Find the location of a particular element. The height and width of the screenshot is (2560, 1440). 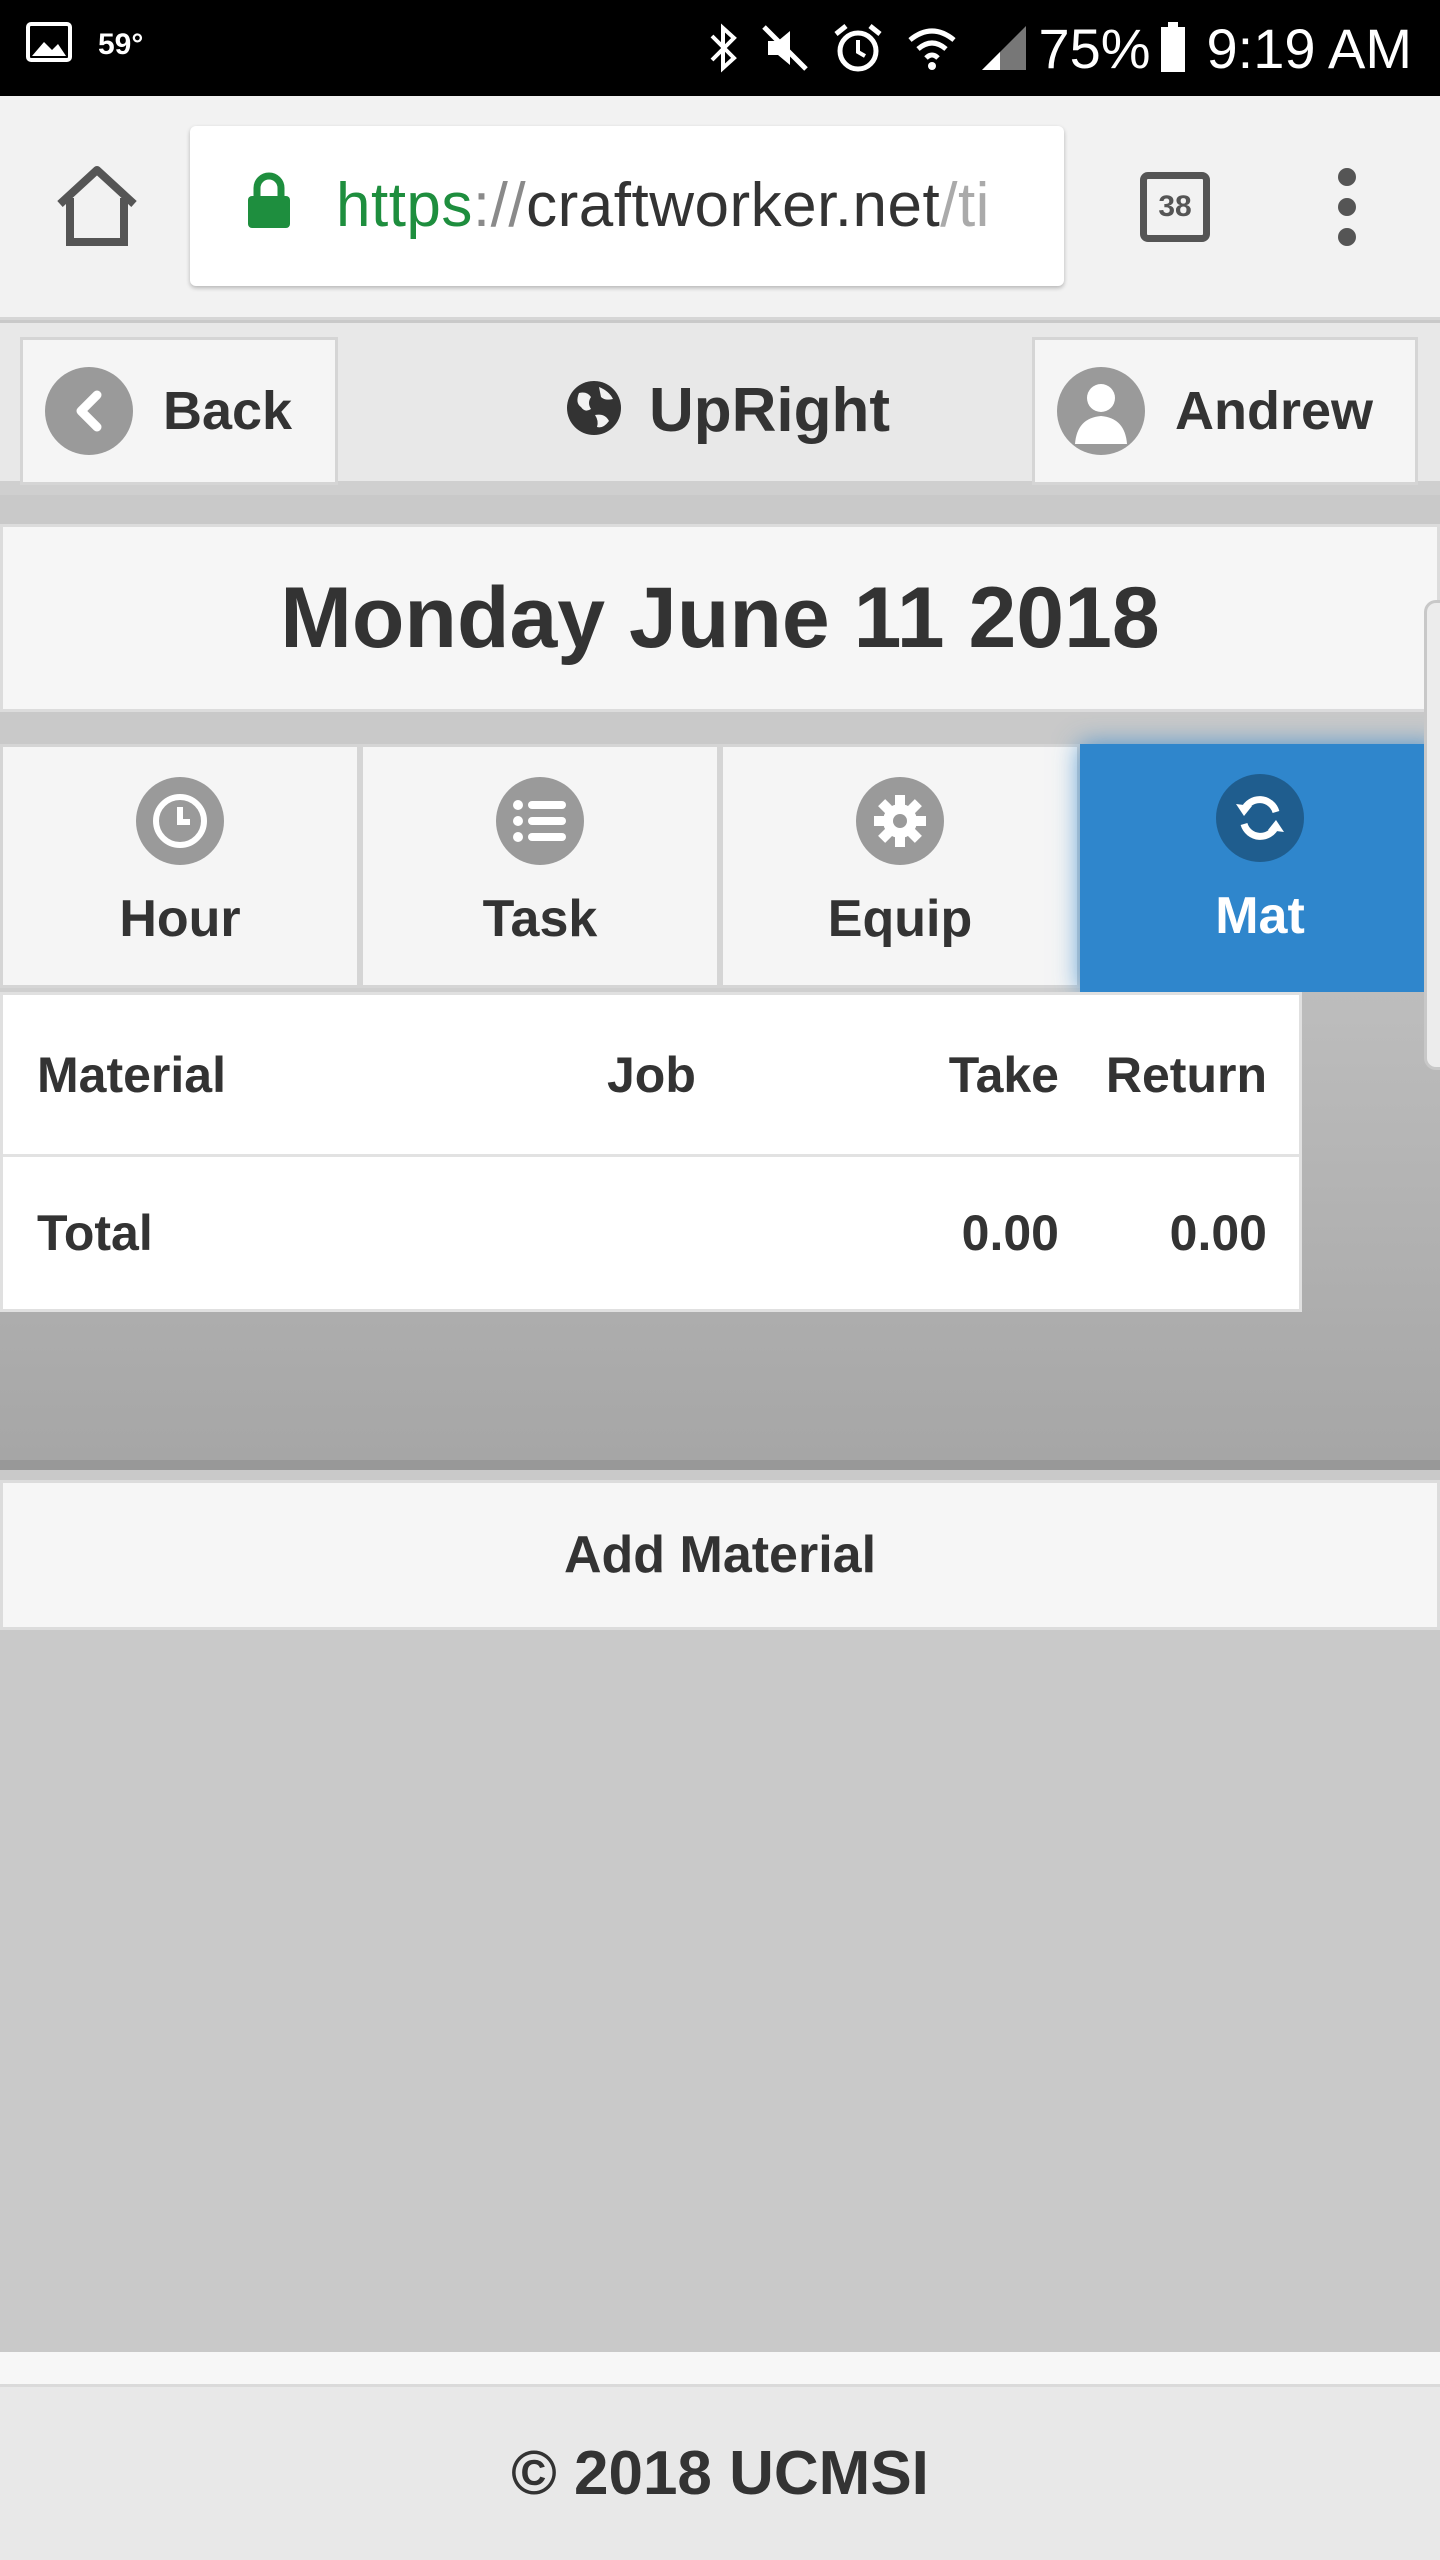

total-label: Total is located at coordinates (95, 1233).